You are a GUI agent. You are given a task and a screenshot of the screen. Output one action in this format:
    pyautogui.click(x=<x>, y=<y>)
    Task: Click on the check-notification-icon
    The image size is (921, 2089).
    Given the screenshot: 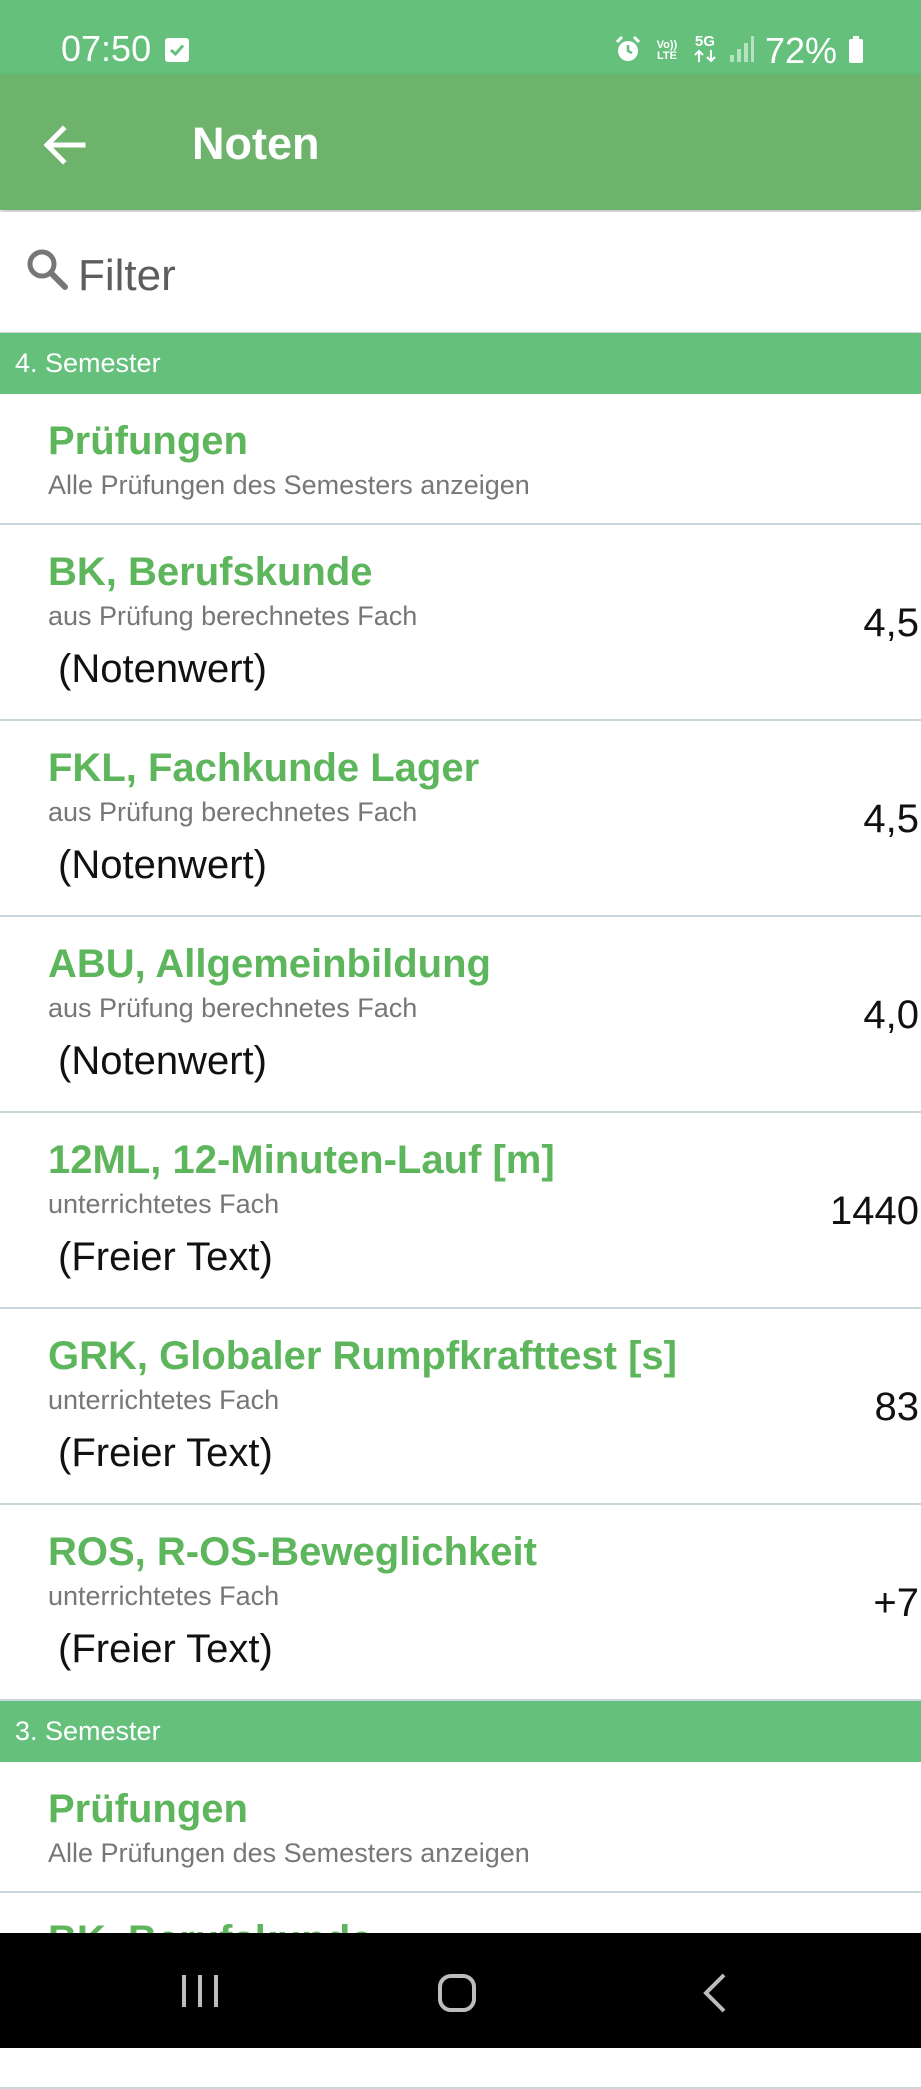 What is the action you would take?
    pyautogui.click(x=177, y=50)
    